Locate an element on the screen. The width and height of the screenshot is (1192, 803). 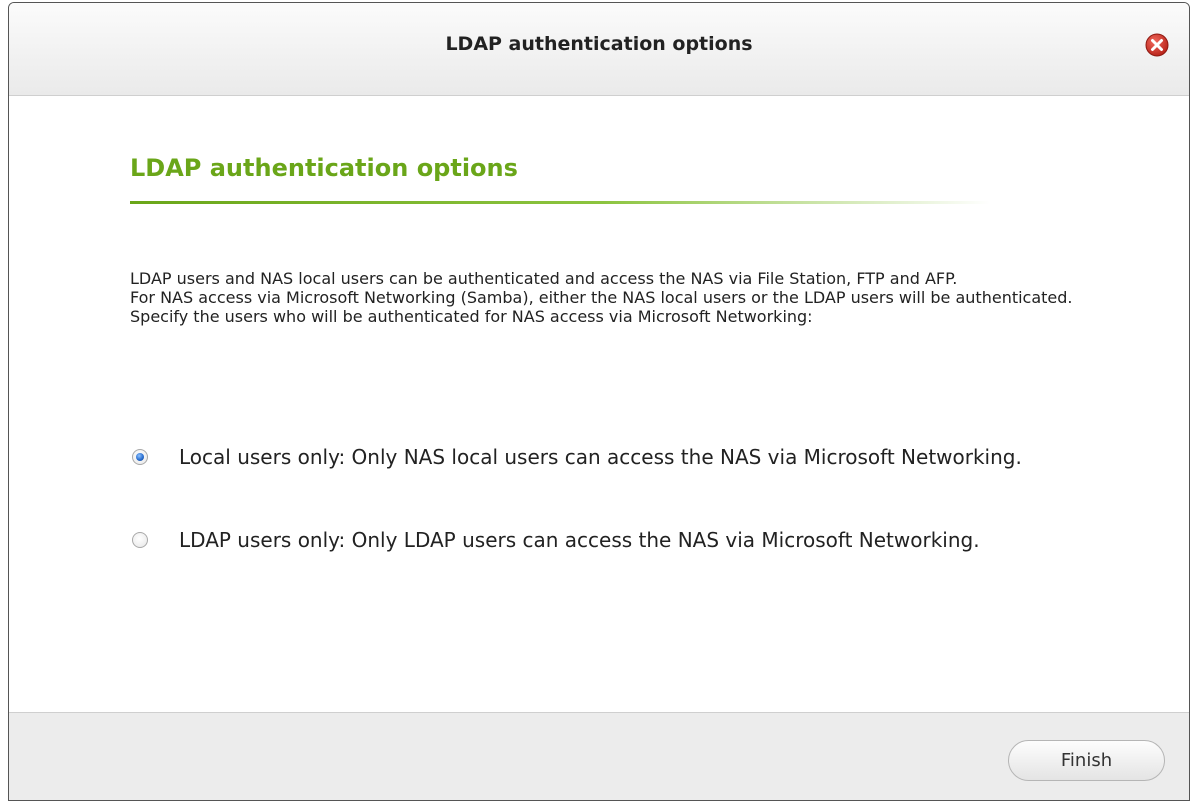
dialog-title: LDAP authentication options is located at coordinates (599, 44).